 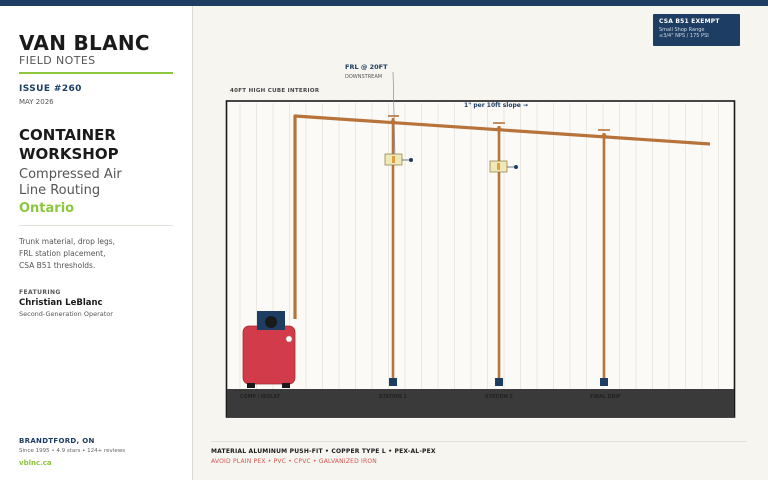 I want to click on article-subtitle-line: Compressed Air, so click(x=70, y=174).